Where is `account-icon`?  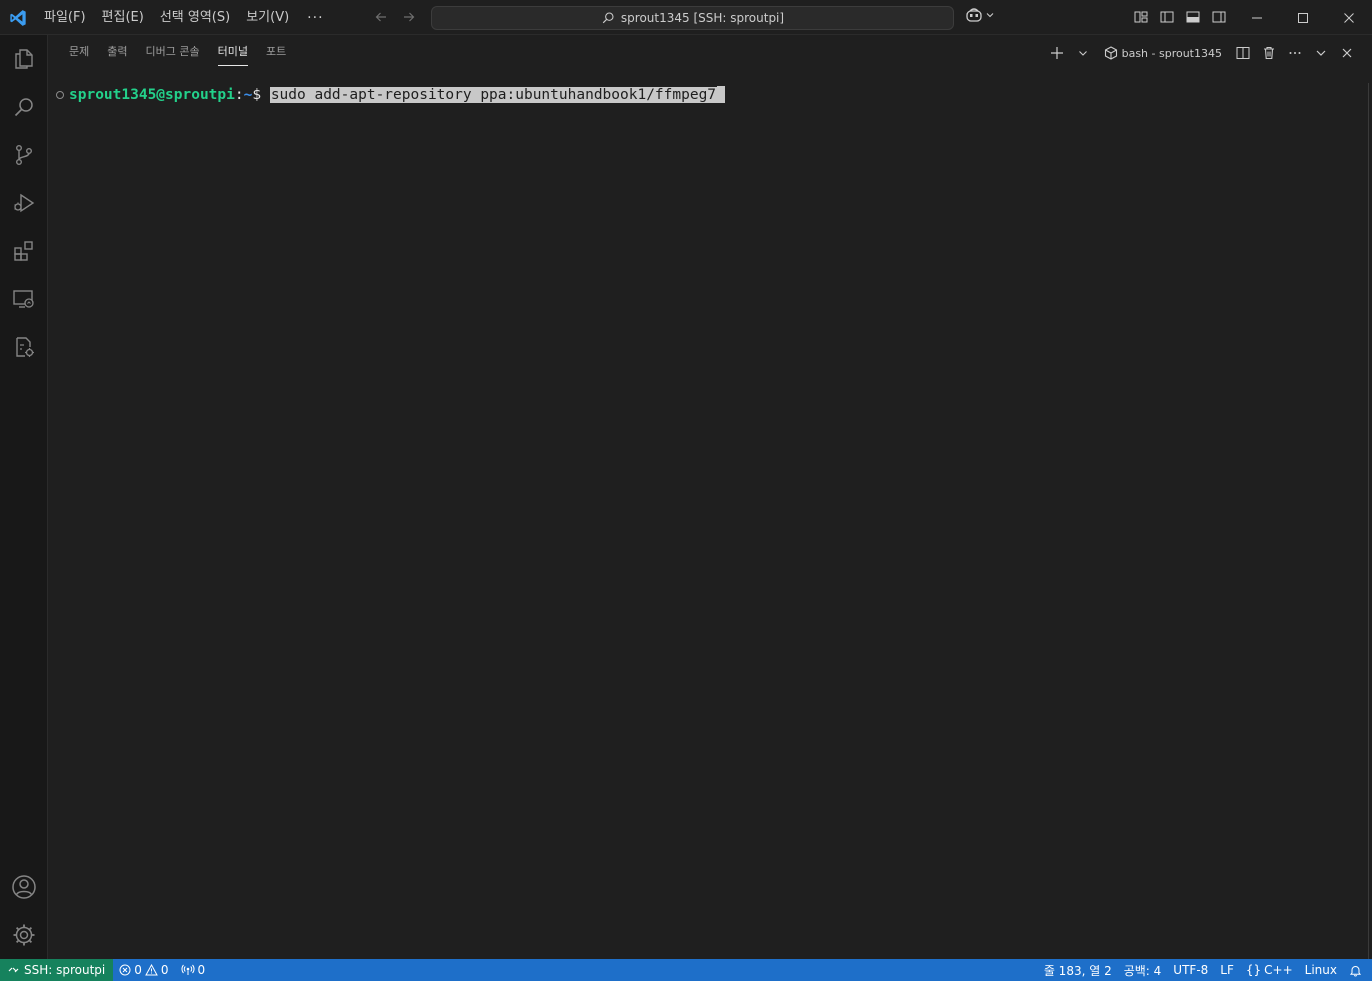 account-icon is located at coordinates (24, 887).